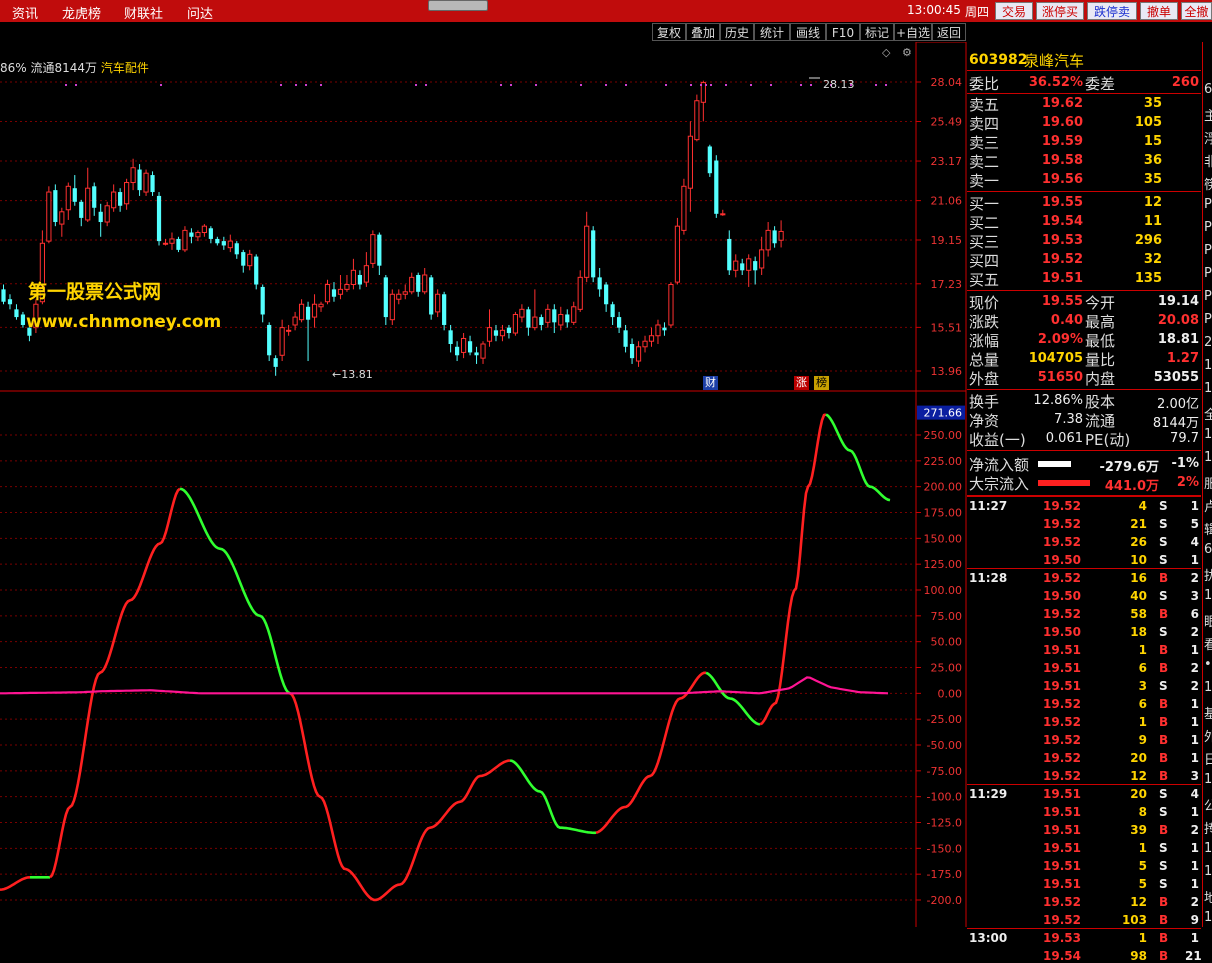 The height and width of the screenshot is (963, 1212). I want to click on cancel-order-button: 撤单, so click(1159, 11).